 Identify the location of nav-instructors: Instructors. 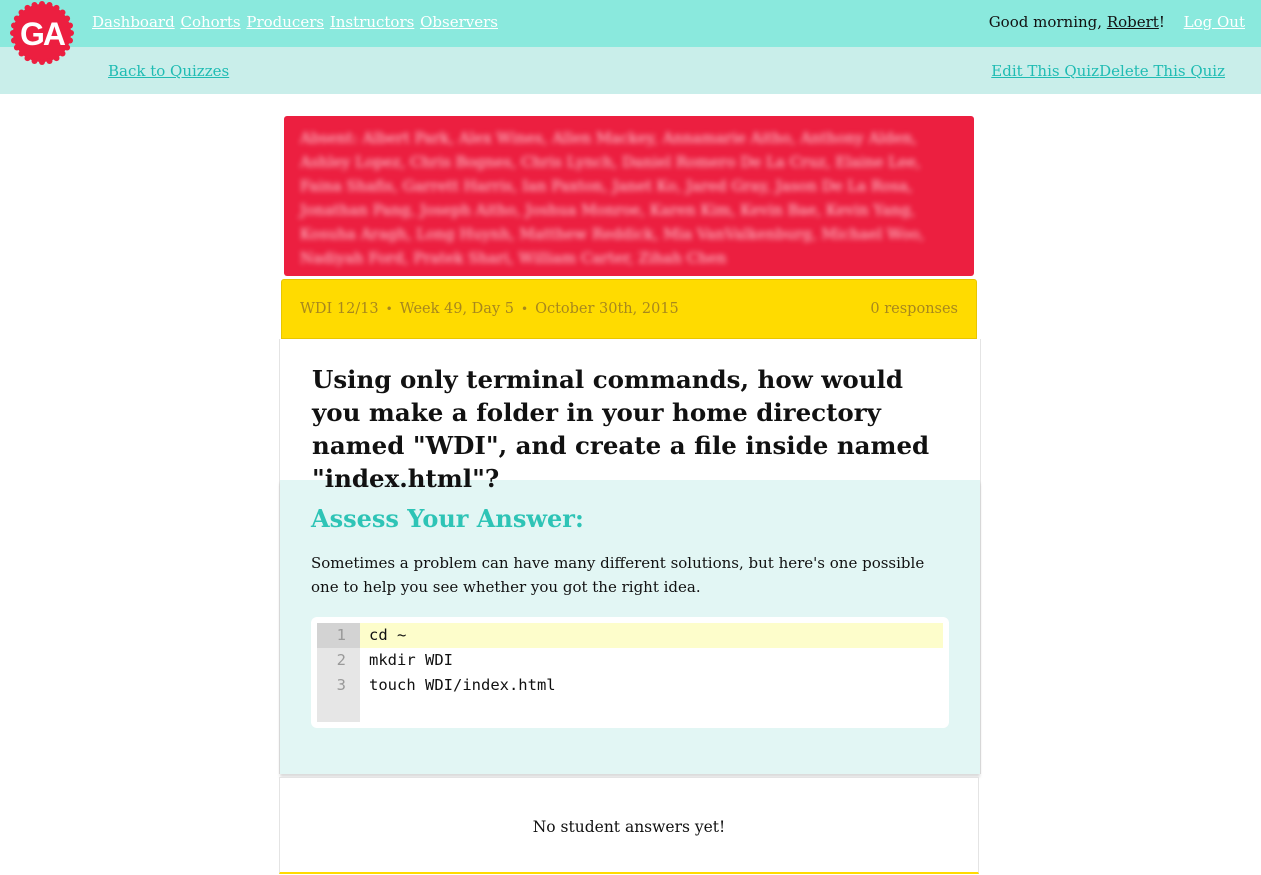
(372, 22).